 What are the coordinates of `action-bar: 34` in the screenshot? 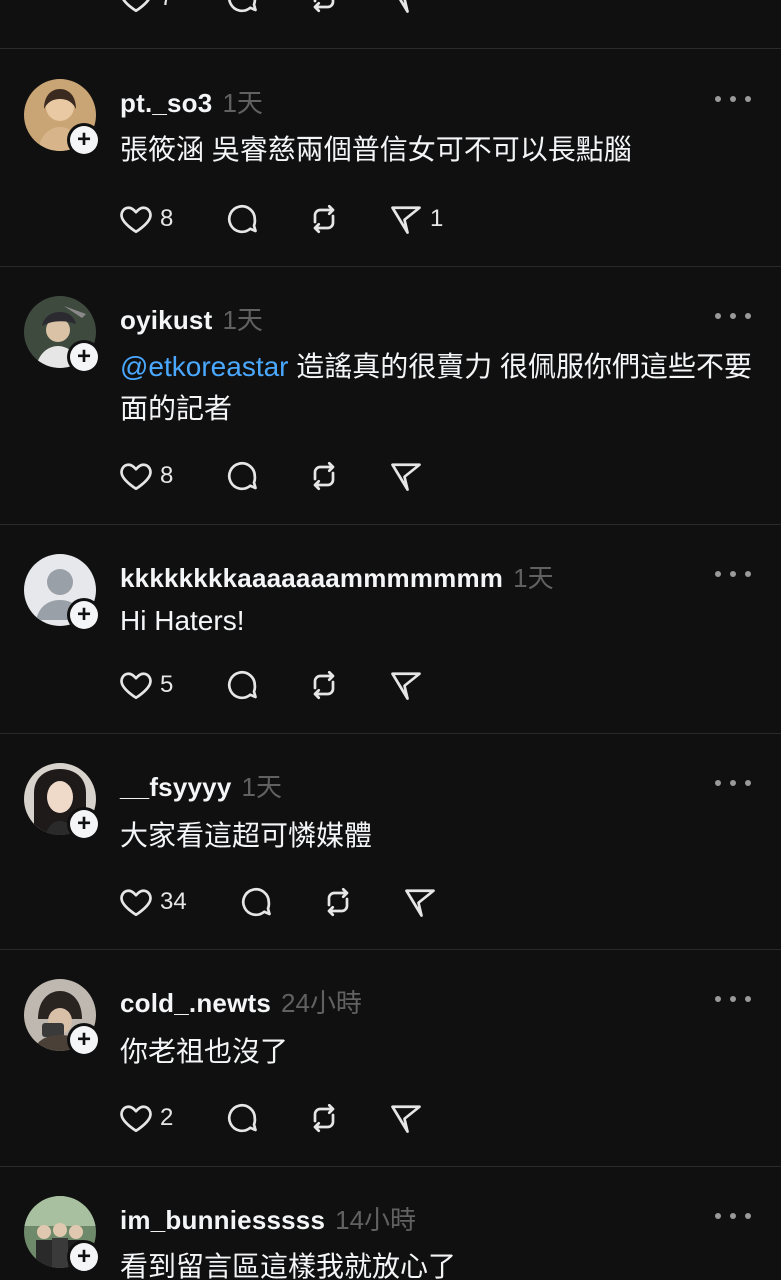 It's located at (278, 902).